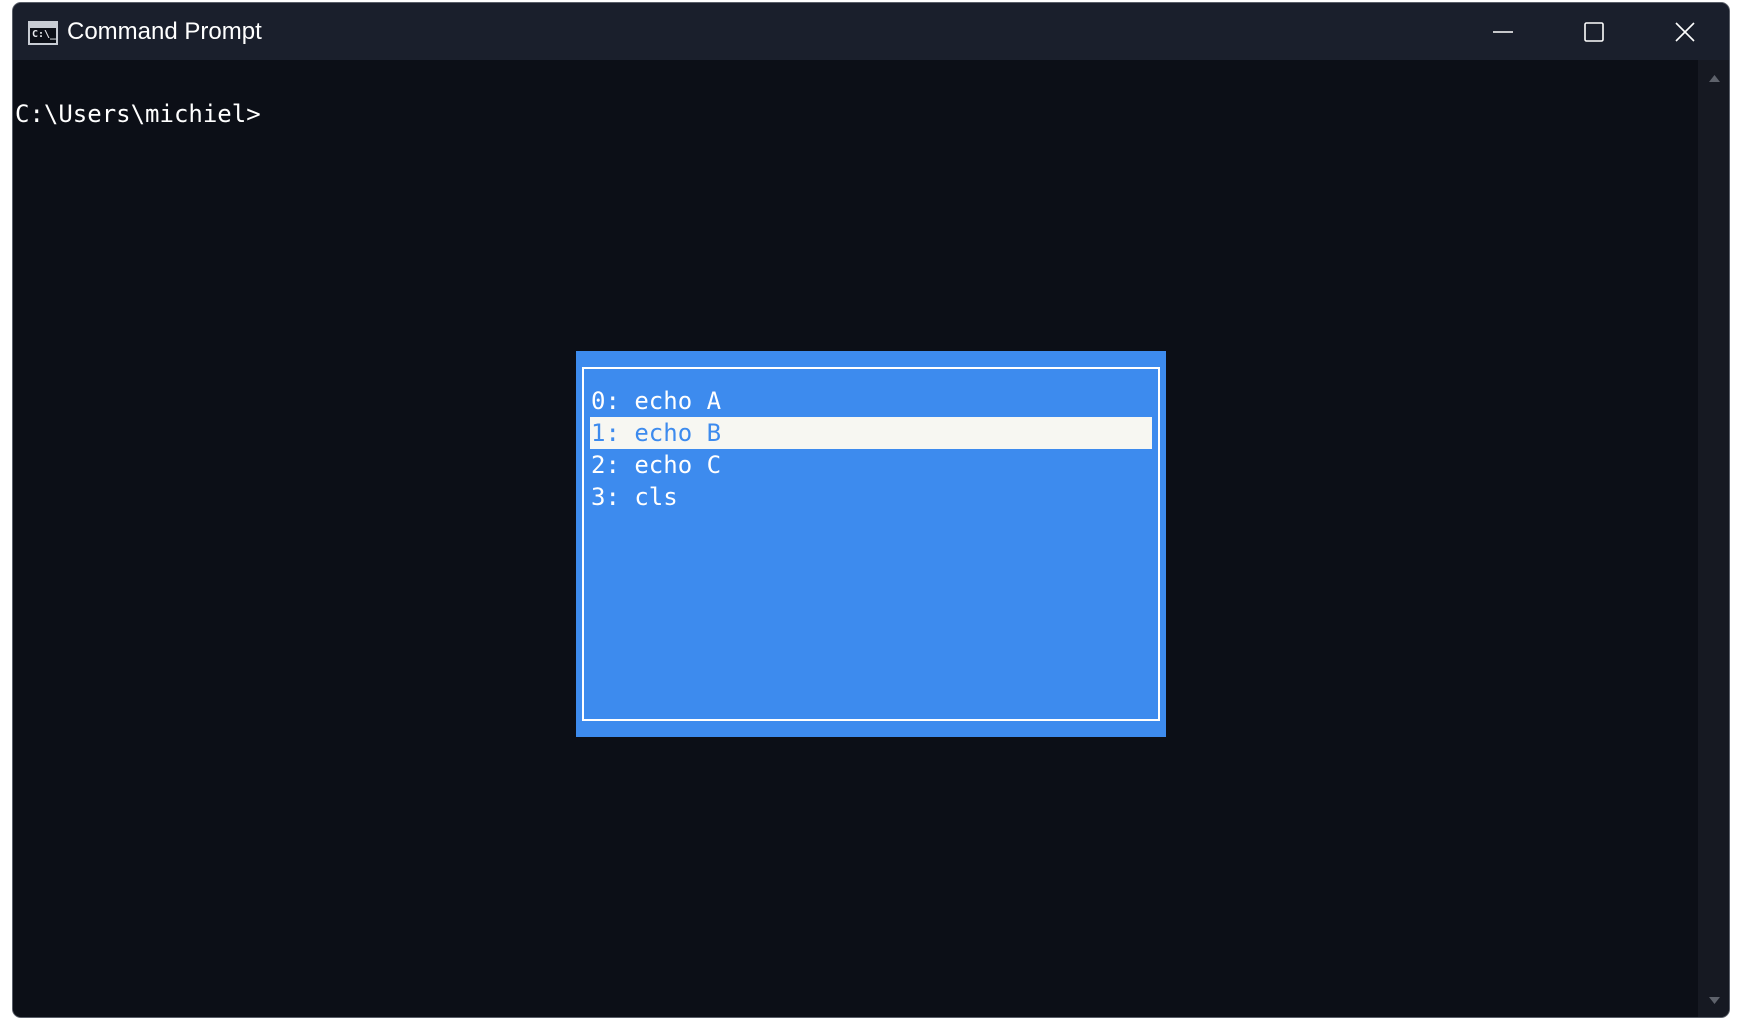 The image size is (1742, 1032). I want to click on close-icon, so click(1685, 32).